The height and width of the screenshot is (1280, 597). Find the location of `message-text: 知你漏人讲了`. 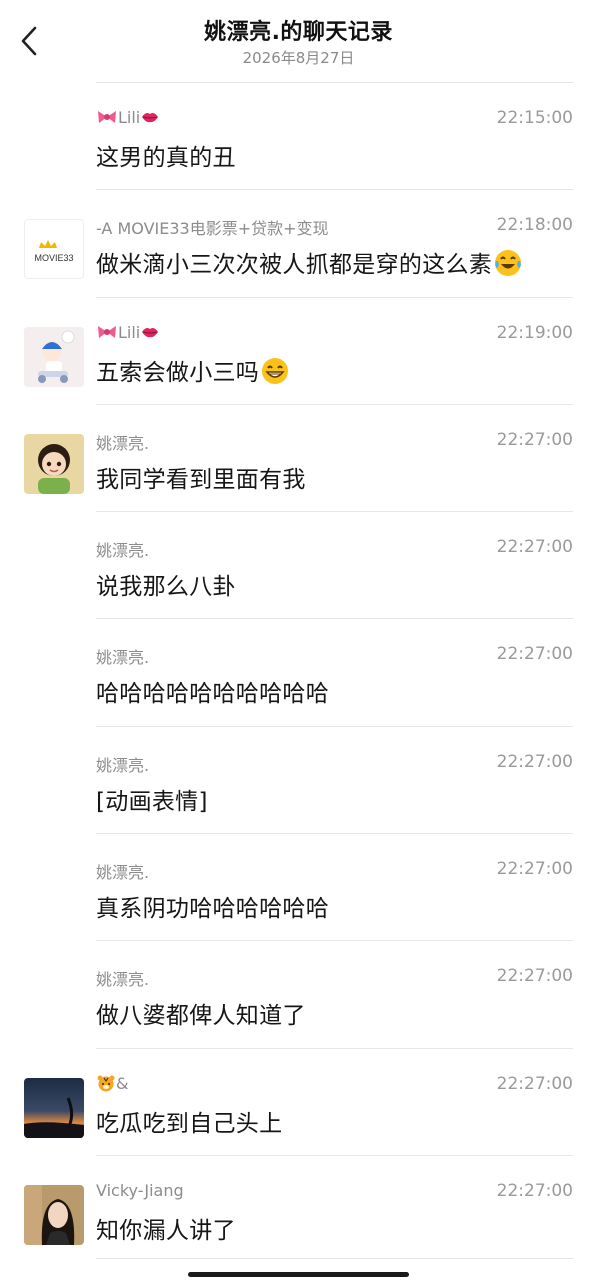

message-text: 知你漏人讲了 is located at coordinates (166, 1230).